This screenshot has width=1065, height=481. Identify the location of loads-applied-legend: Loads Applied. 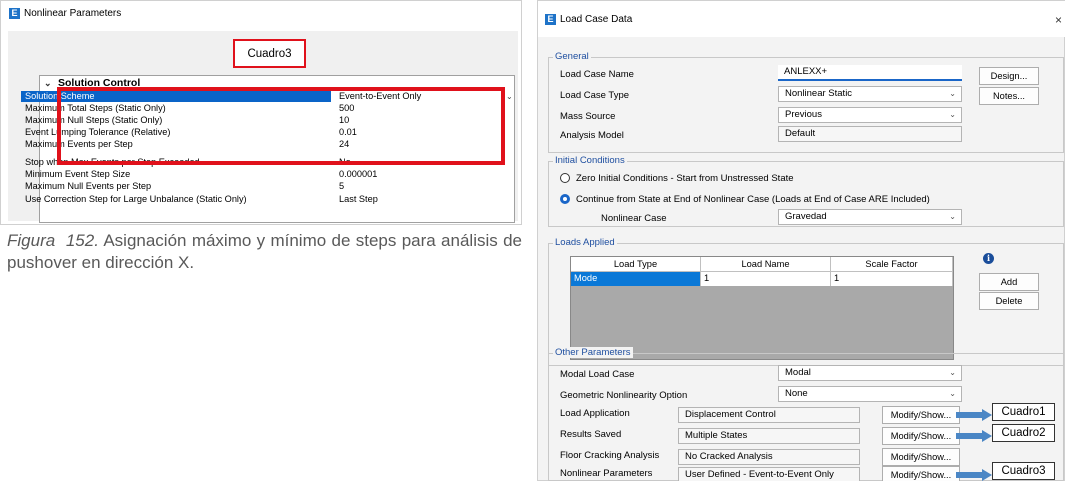
(585, 242).